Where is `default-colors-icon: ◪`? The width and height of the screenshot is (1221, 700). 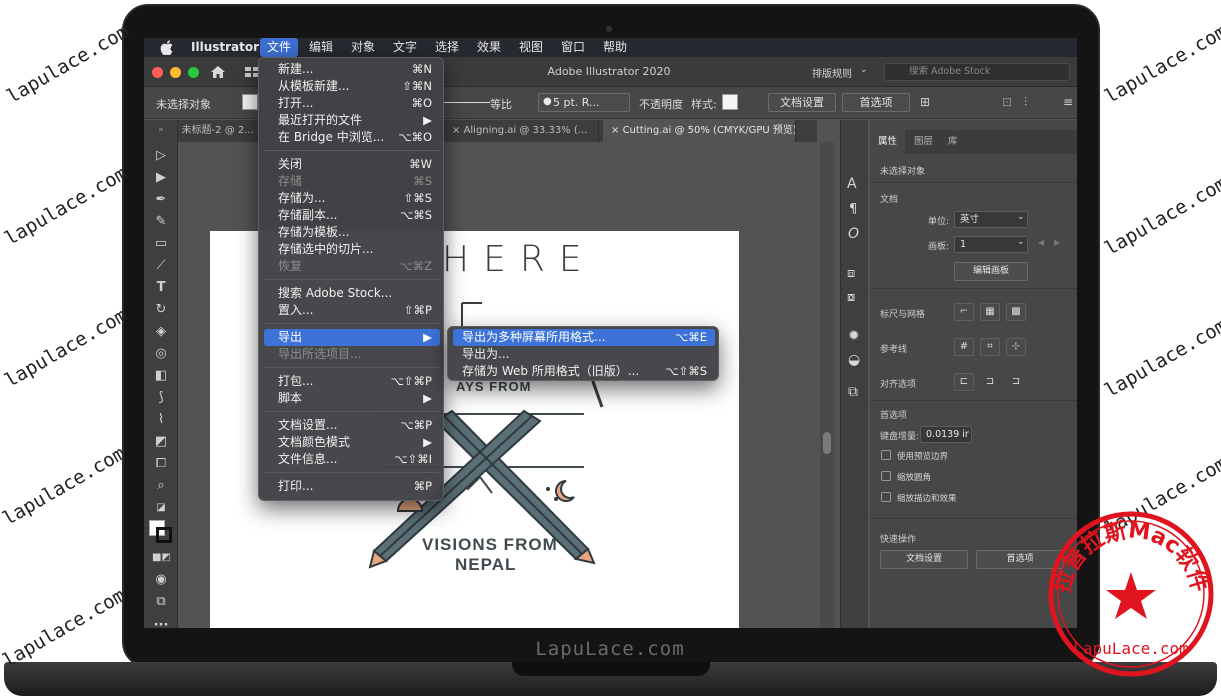
default-colors-icon: ◪ is located at coordinates (161, 508).